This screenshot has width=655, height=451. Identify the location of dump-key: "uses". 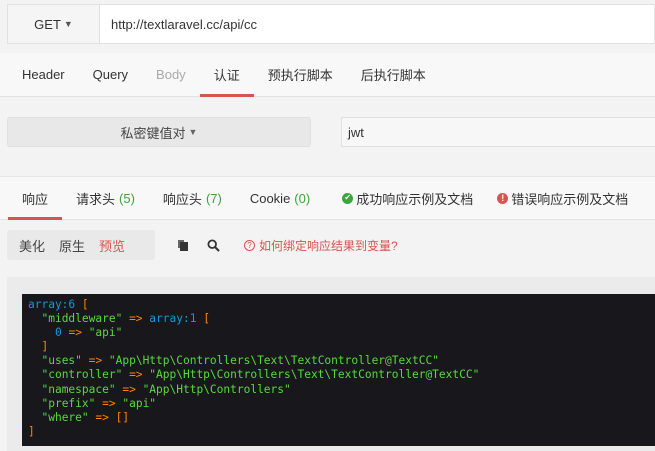
(61, 361).